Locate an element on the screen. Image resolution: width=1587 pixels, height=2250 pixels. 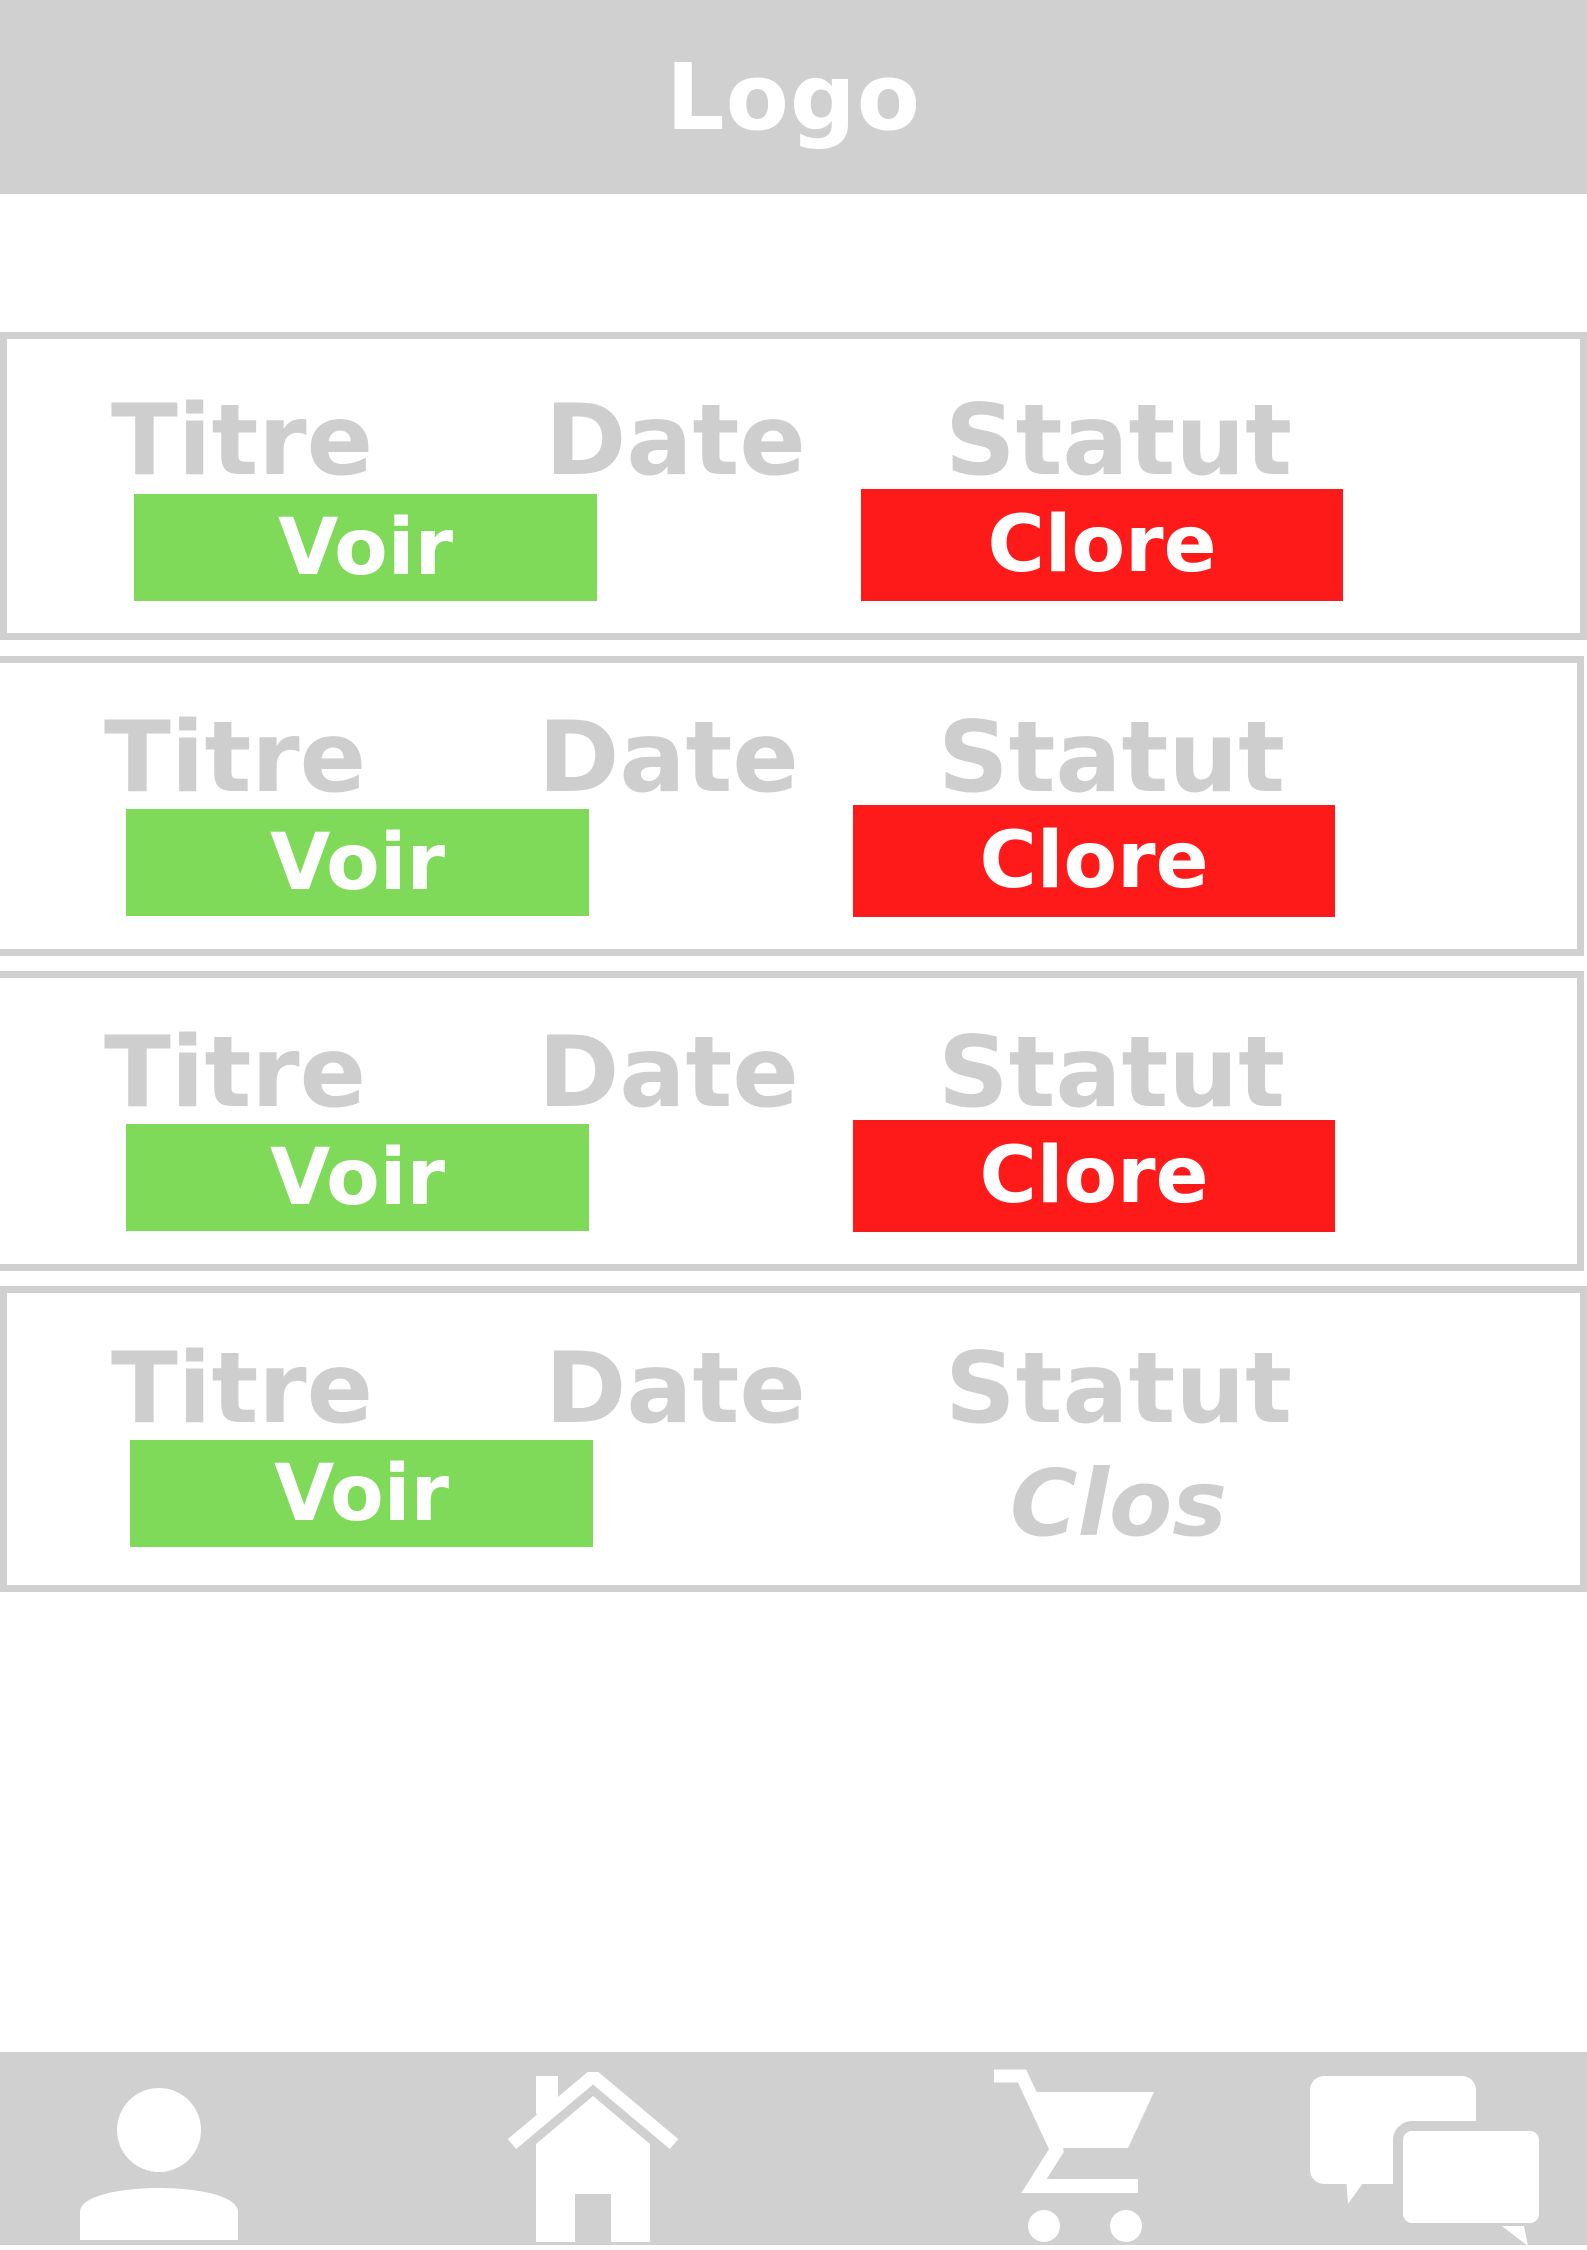
user-icon is located at coordinates (159, 2155).